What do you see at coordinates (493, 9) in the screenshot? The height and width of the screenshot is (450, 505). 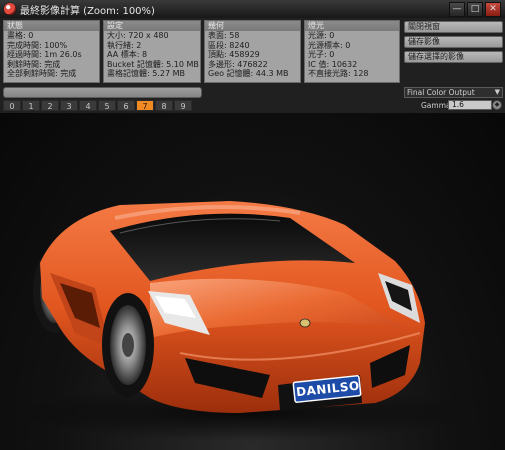 I see `close-window-button: ✕` at bounding box center [493, 9].